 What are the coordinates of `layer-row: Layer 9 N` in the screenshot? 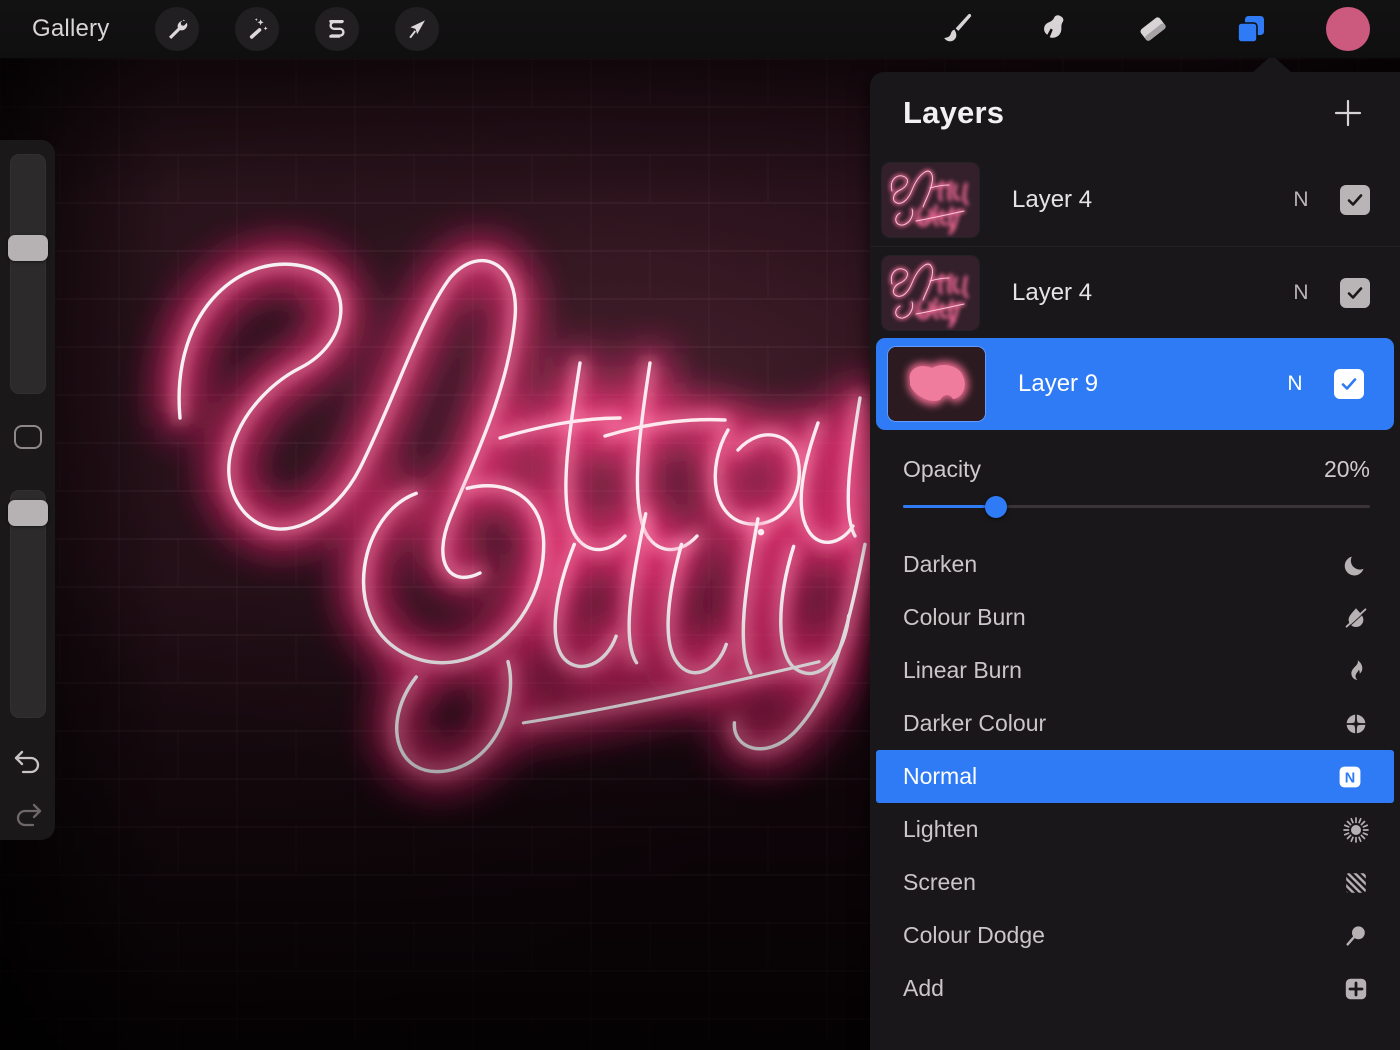 It's located at (1135, 384).